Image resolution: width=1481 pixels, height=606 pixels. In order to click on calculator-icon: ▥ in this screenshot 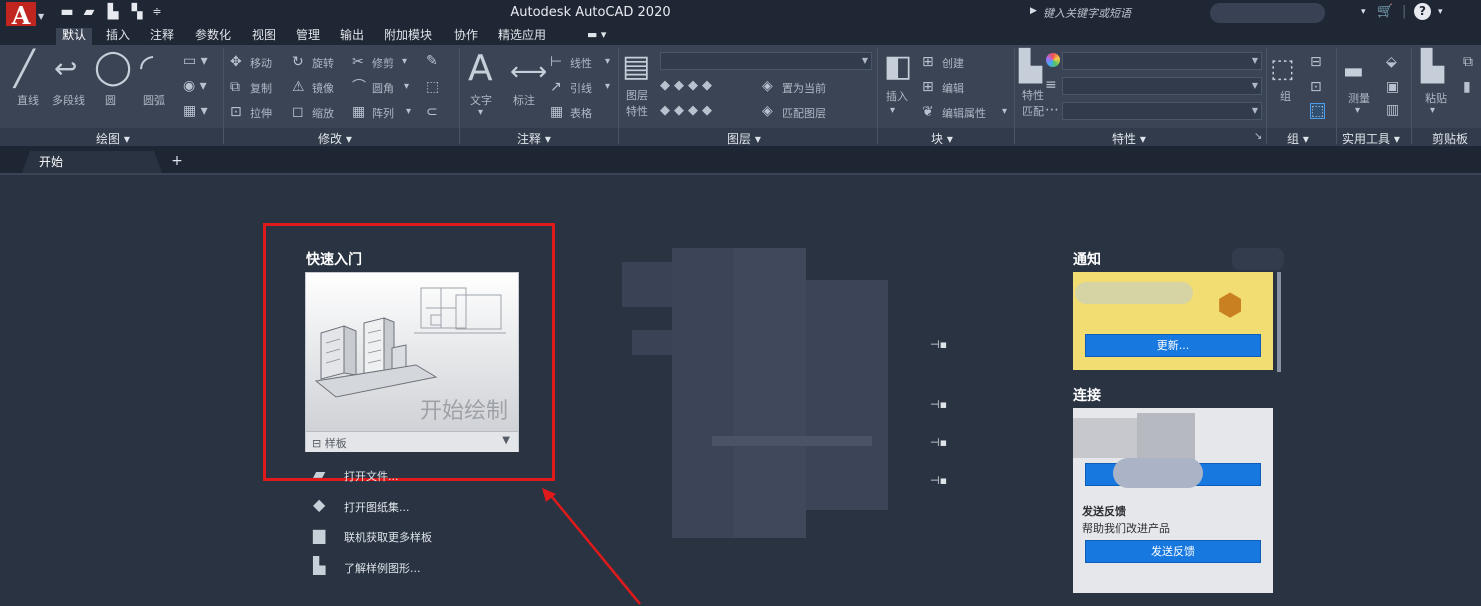, I will do `click(1392, 110)`.